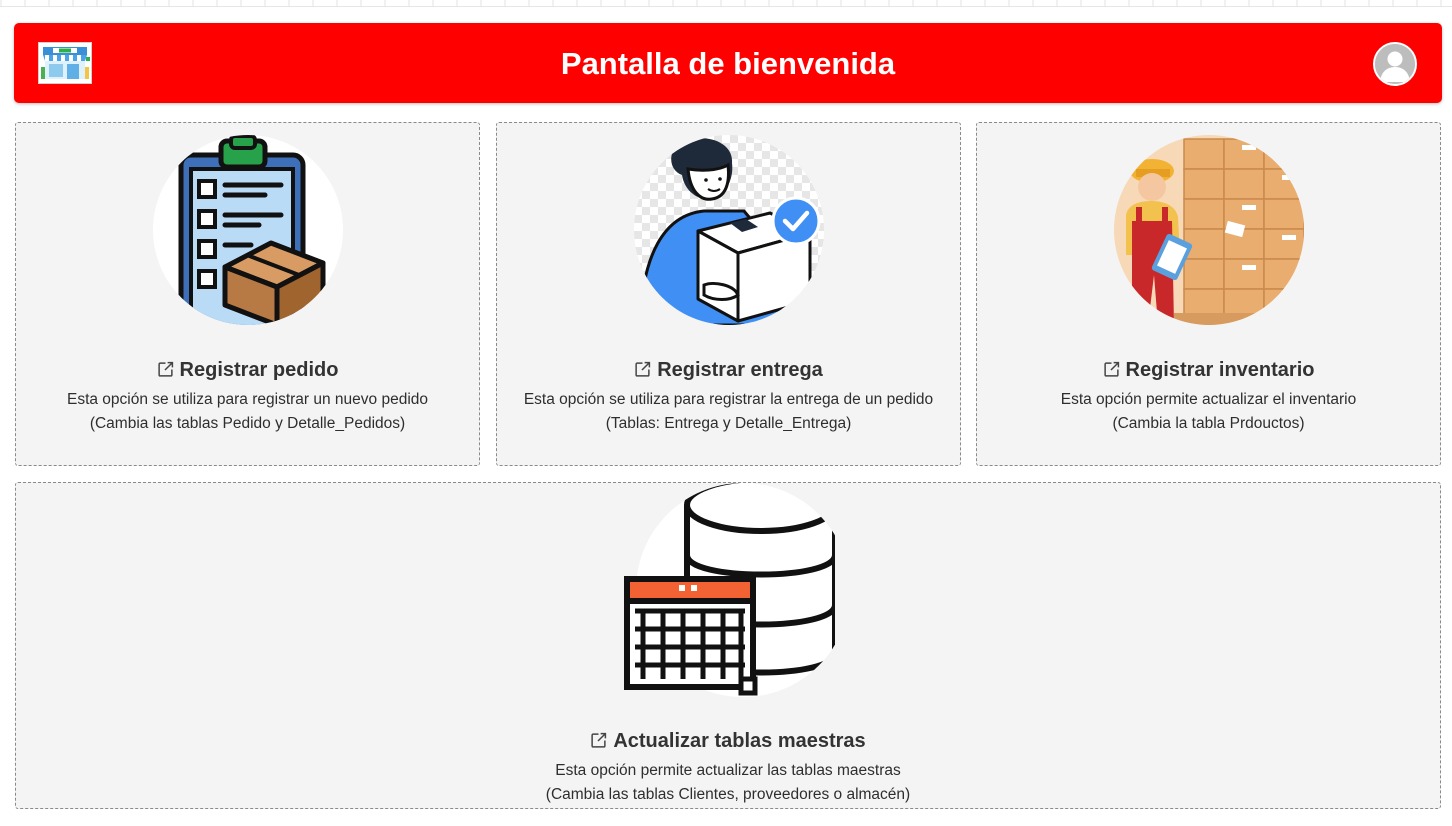 The width and height of the screenshot is (1452, 826). What do you see at coordinates (728, 423) in the screenshot?
I see `card-description-line2: (Tablas: Entrega y Detalle_Entrega)` at bounding box center [728, 423].